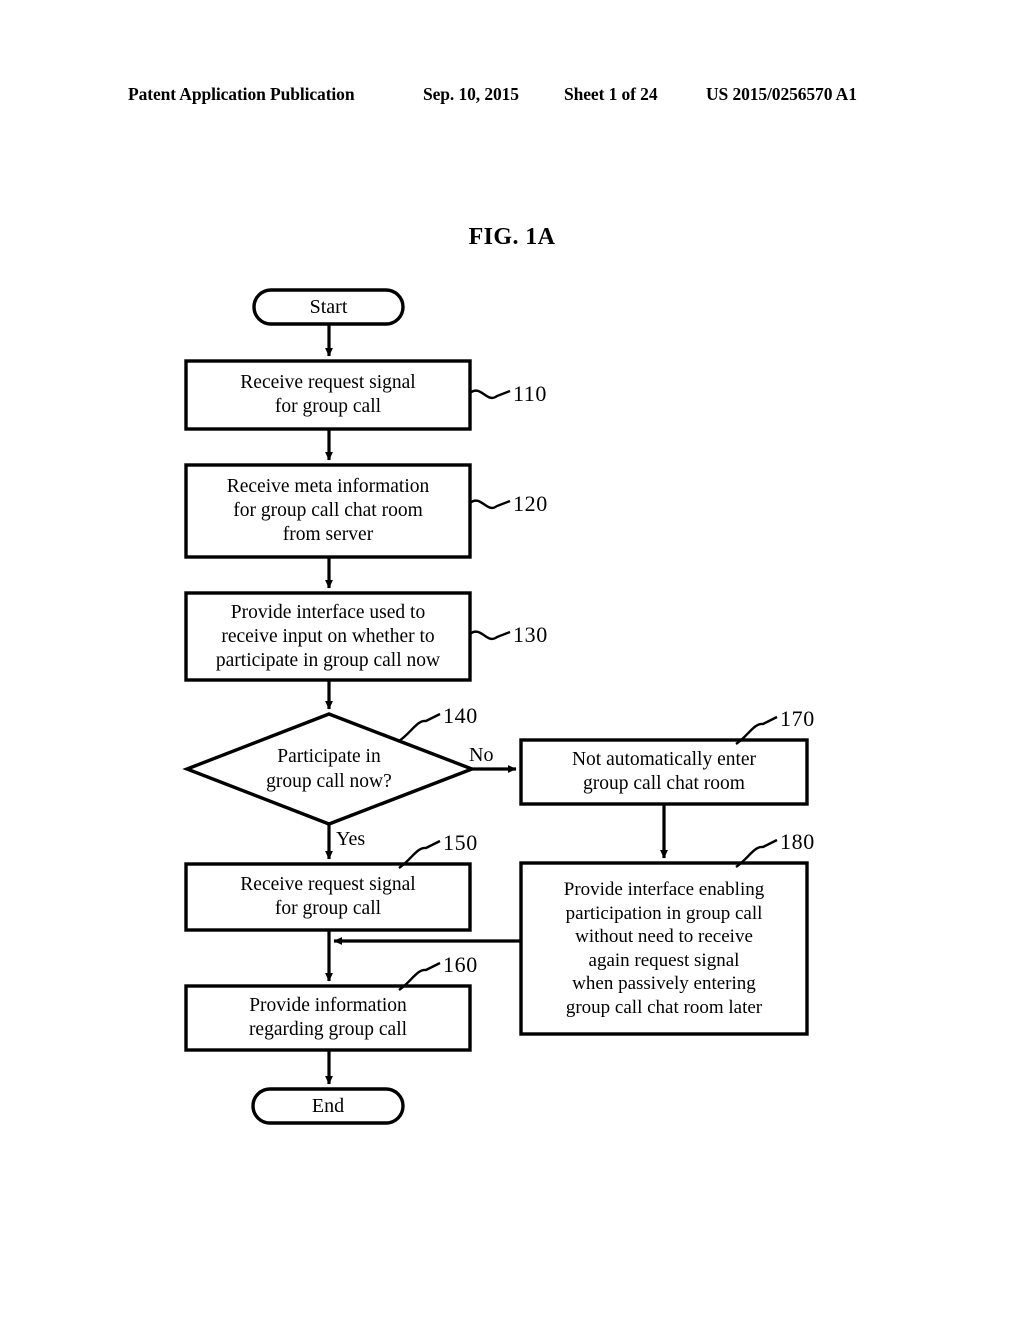 The width and height of the screenshot is (1024, 1320). What do you see at coordinates (460, 964) in the screenshot?
I see `ref-number-160: 160` at bounding box center [460, 964].